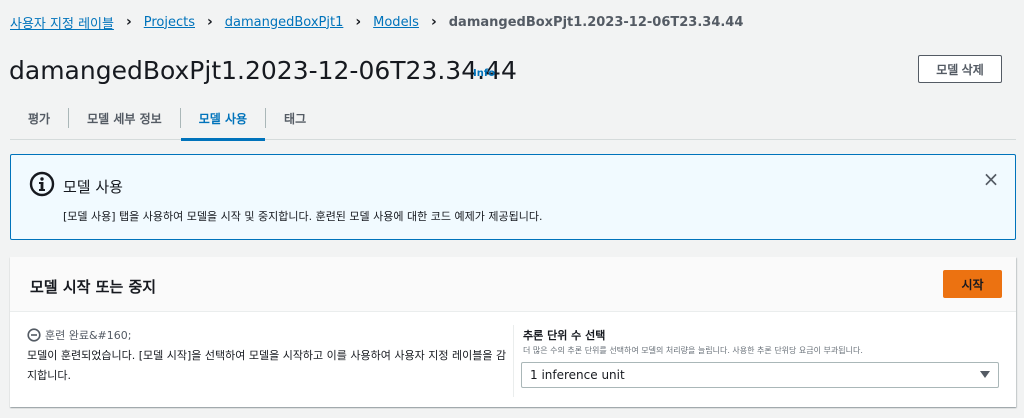 Image resolution: width=1024 pixels, height=418 pixels. What do you see at coordinates (985, 374) in the screenshot?
I see `caret-down-icon` at bounding box center [985, 374].